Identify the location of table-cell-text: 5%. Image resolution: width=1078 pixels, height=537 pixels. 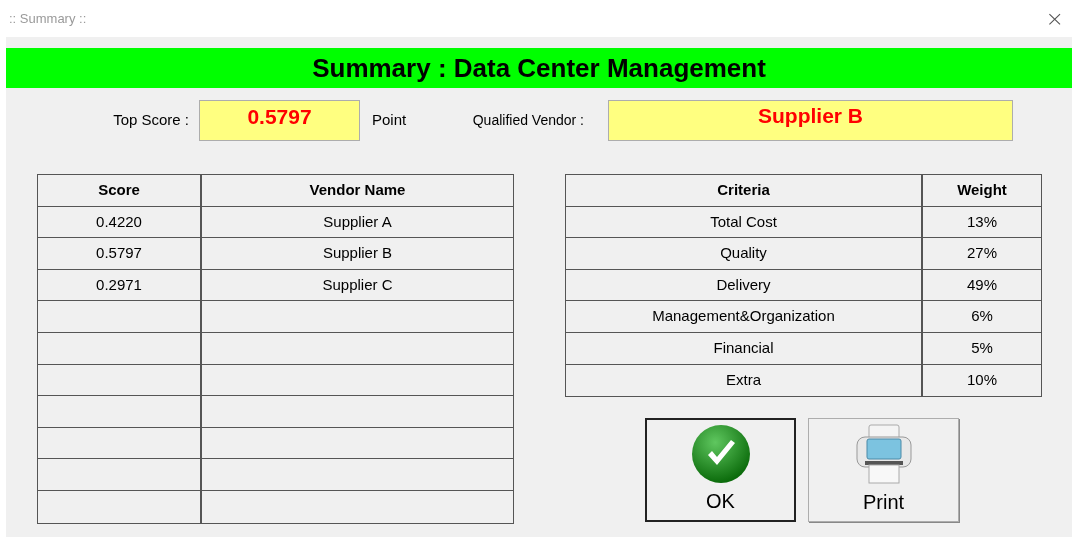
(982, 348).